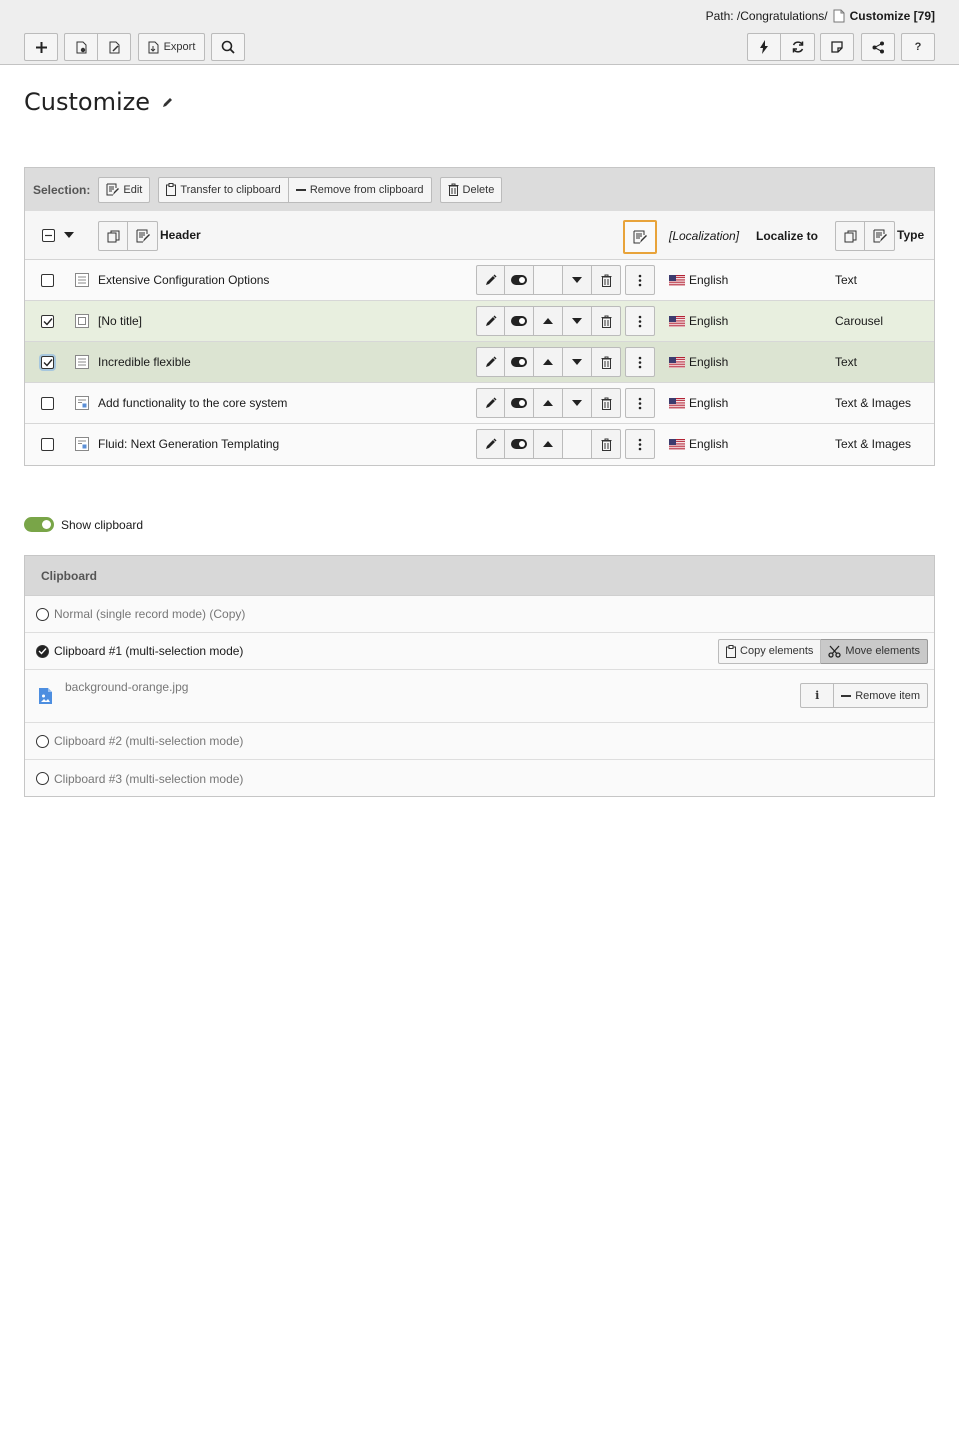 The width and height of the screenshot is (959, 1455). Describe the element at coordinates (148, 779) in the screenshot. I see `pad-3-label: Clipboard #3 (multi-selection mode)` at that location.